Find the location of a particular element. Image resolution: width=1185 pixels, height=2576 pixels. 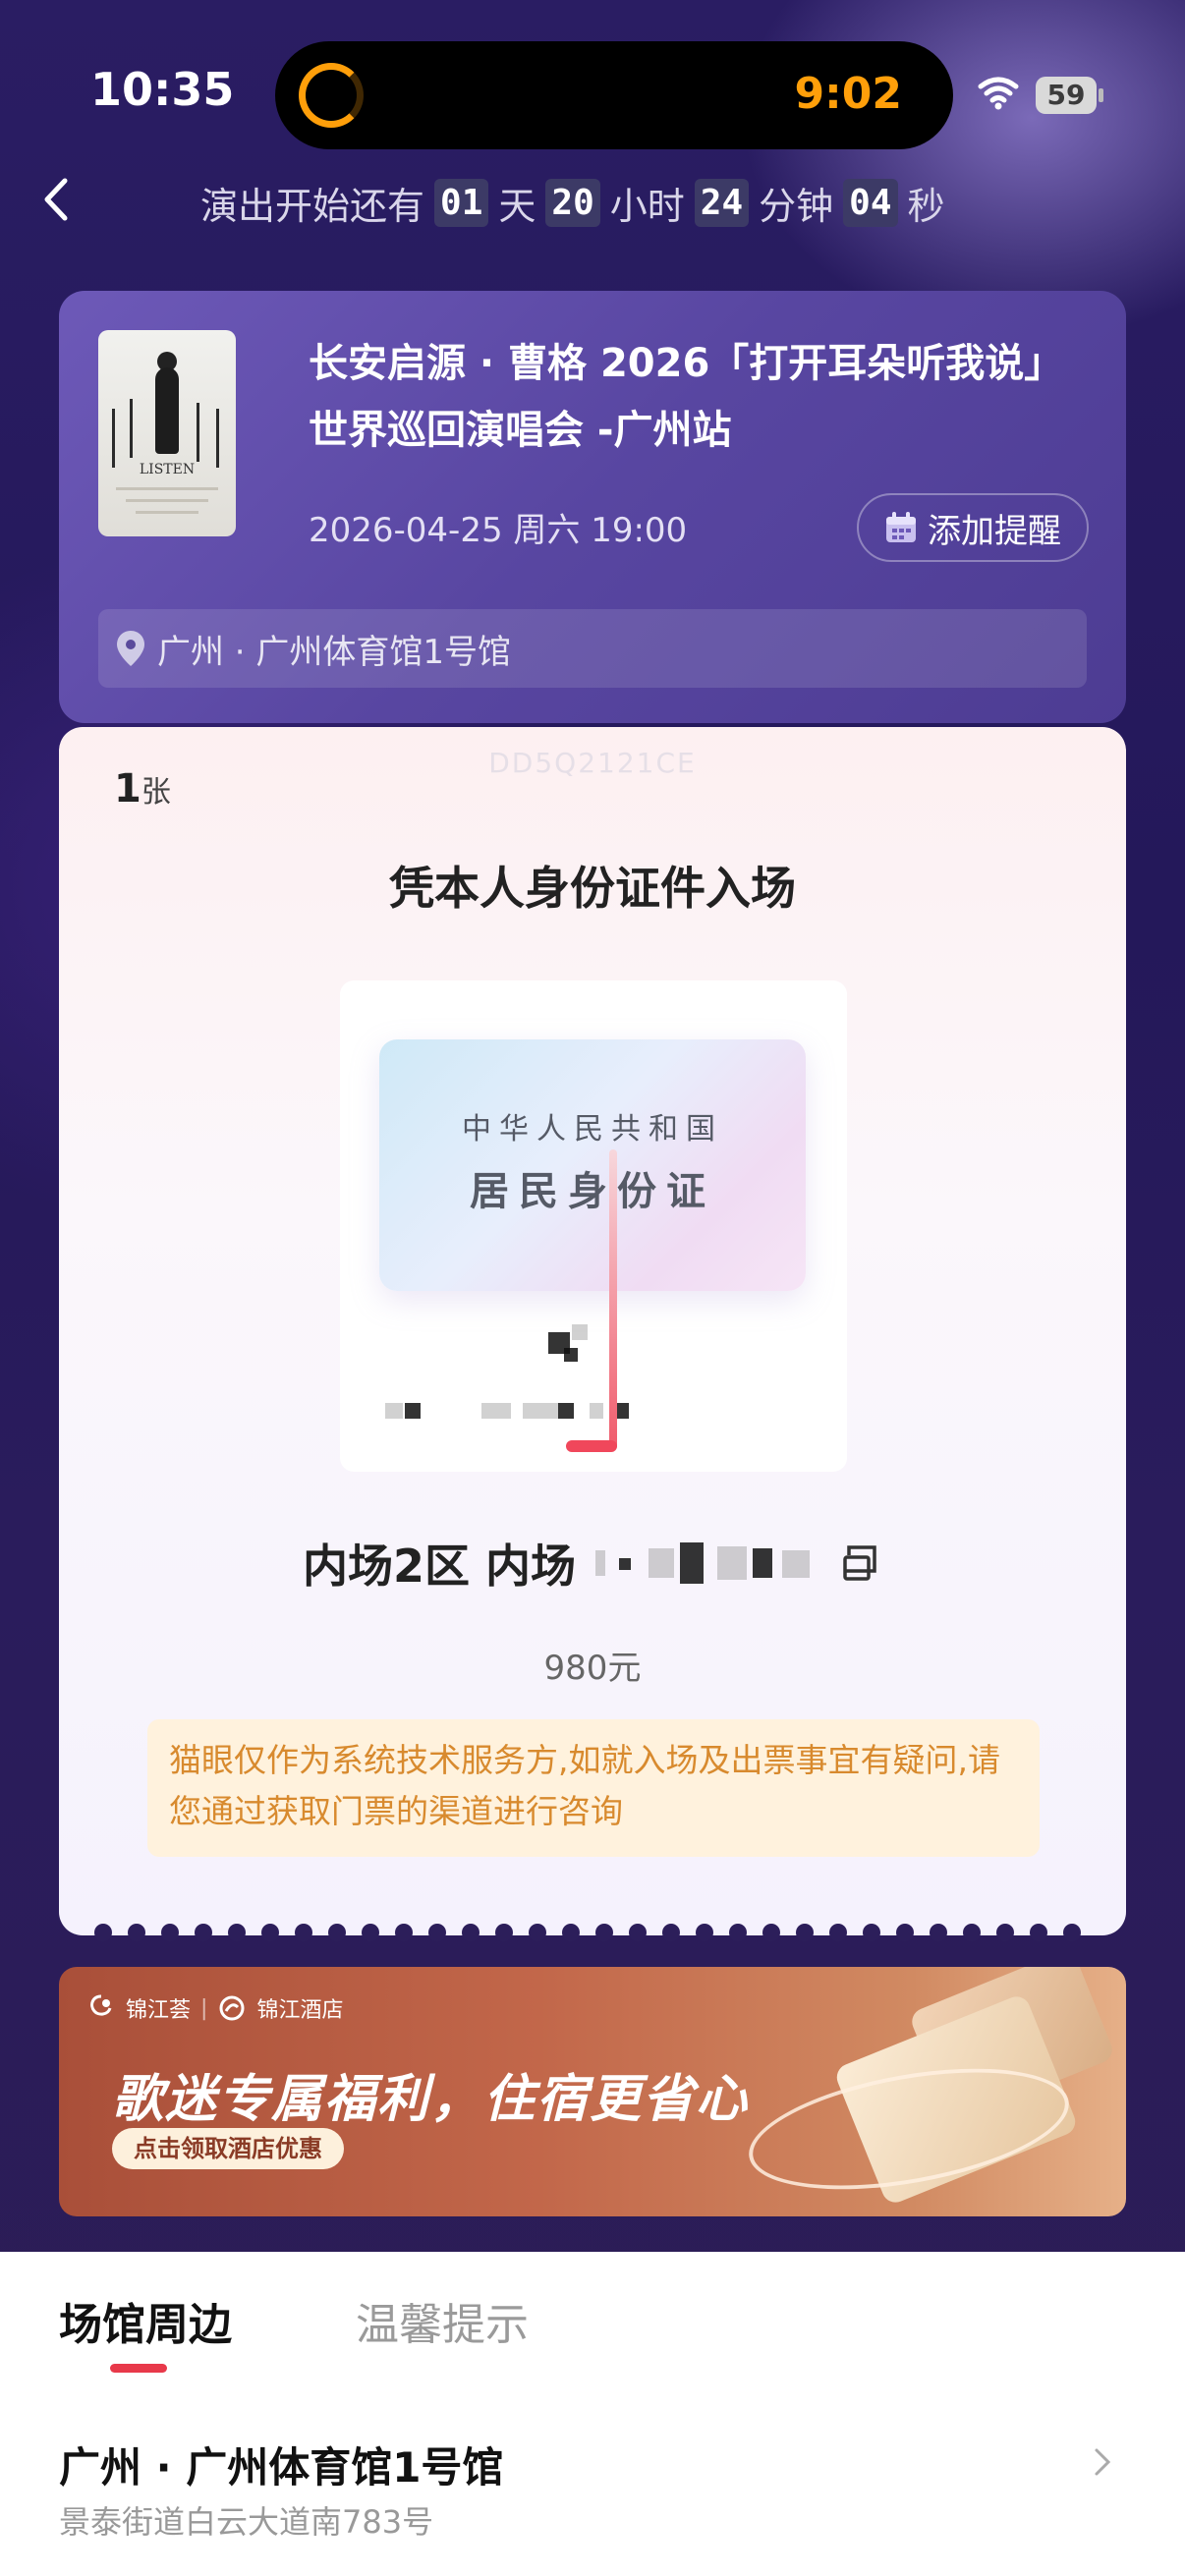

banner-brand: 锦江荟 | 锦江酒店 is located at coordinates (215, 2008).